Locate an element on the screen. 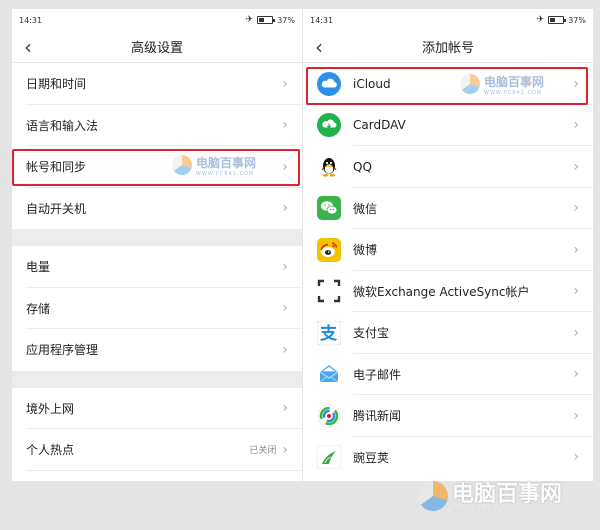 Image resolution: width=600 pixels, height=530 pixels. svg-text: 支 is located at coordinates (329, 333).